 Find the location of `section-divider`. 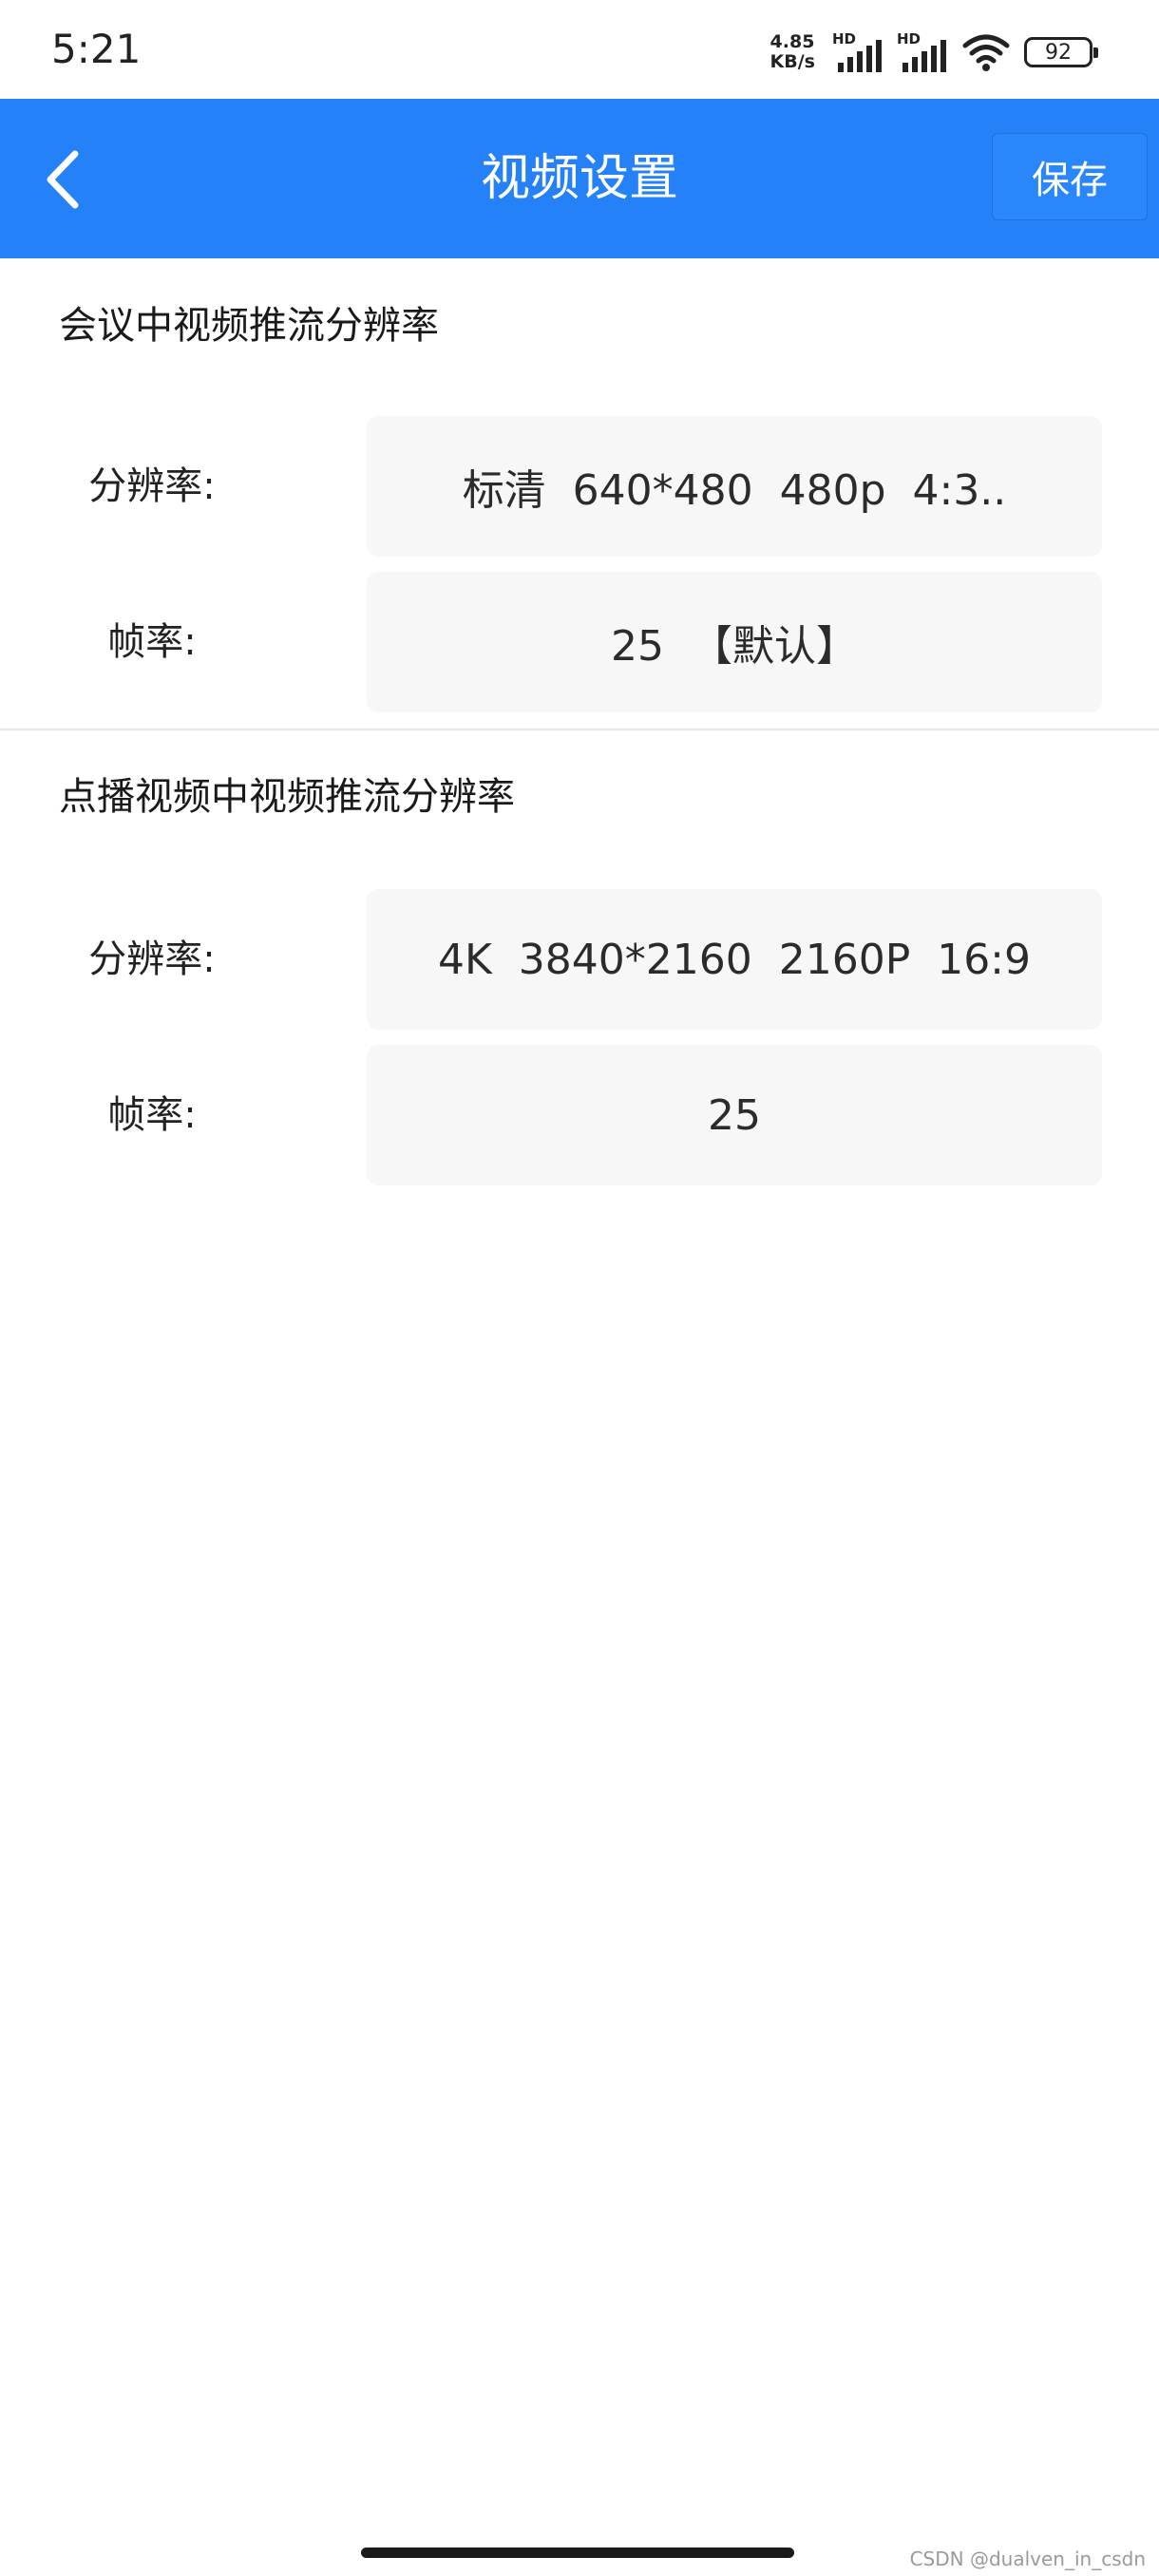

section-divider is located at coordinates (579, 729).